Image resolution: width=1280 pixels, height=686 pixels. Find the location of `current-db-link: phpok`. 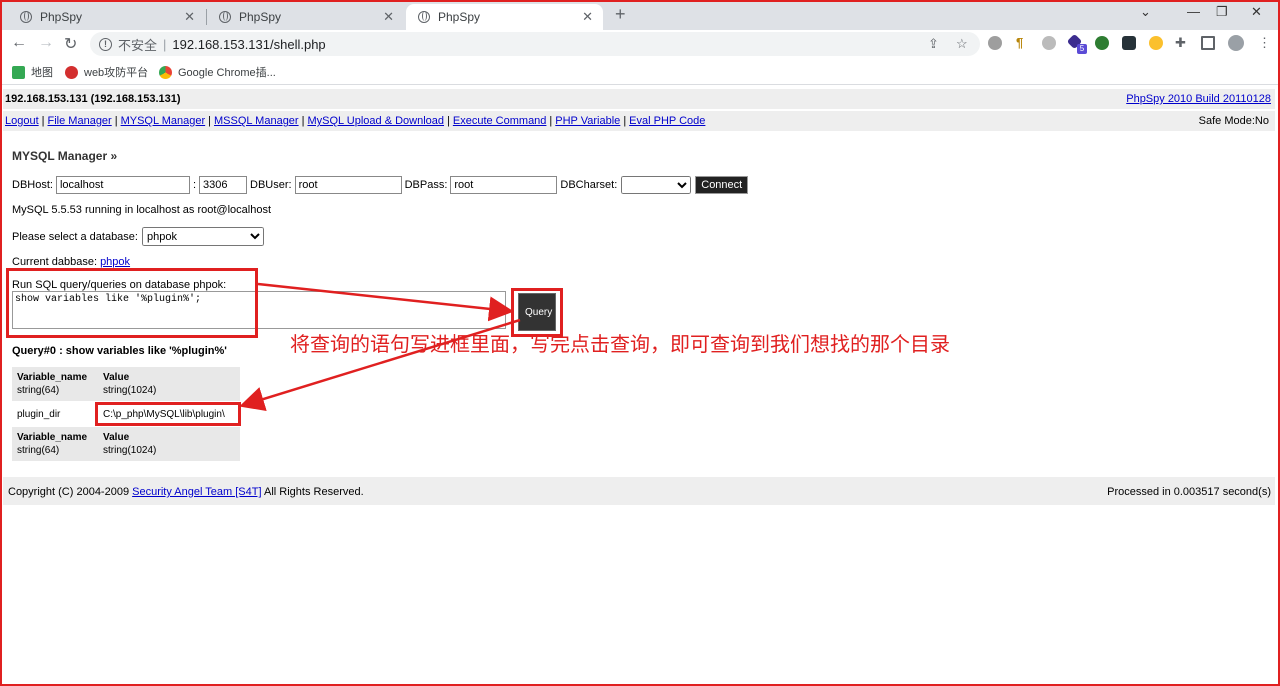

current-db-link: phpok is located at coordinates (115, 262).